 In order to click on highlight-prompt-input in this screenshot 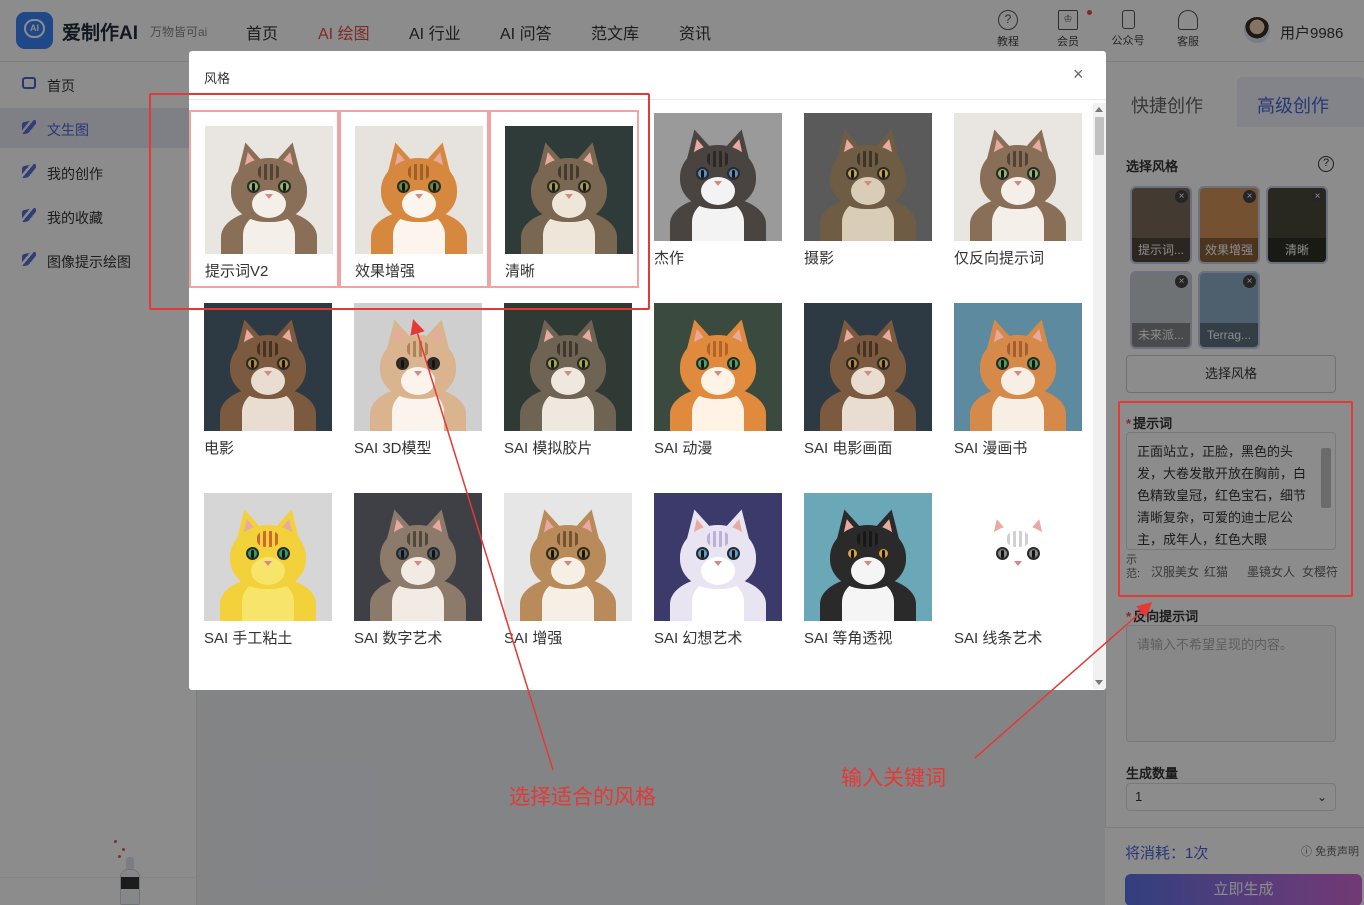, I will do `click(1235, 499)`.